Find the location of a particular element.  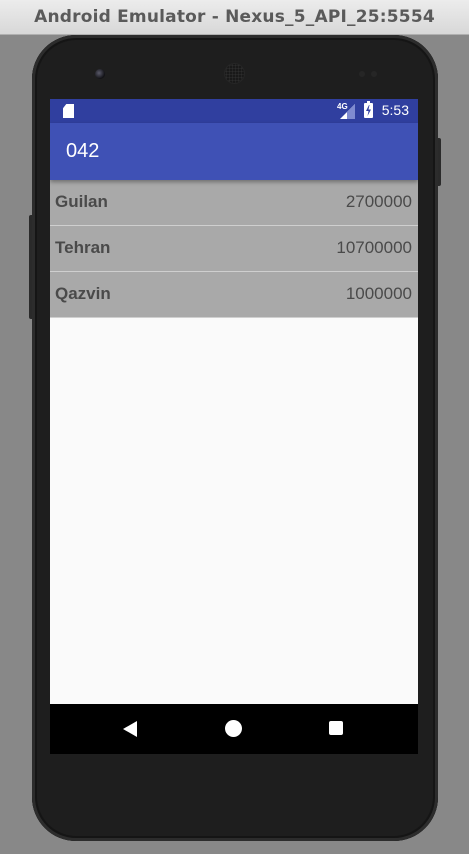

list-item-name: Guilan is located at coordinates (81, 201).